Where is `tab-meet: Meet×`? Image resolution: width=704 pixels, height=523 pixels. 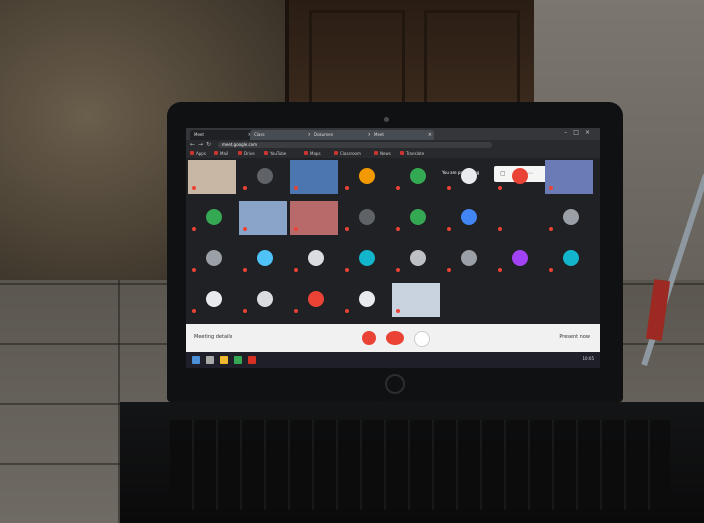 tab-meet: Meet× is located at coordinates (222, 135).